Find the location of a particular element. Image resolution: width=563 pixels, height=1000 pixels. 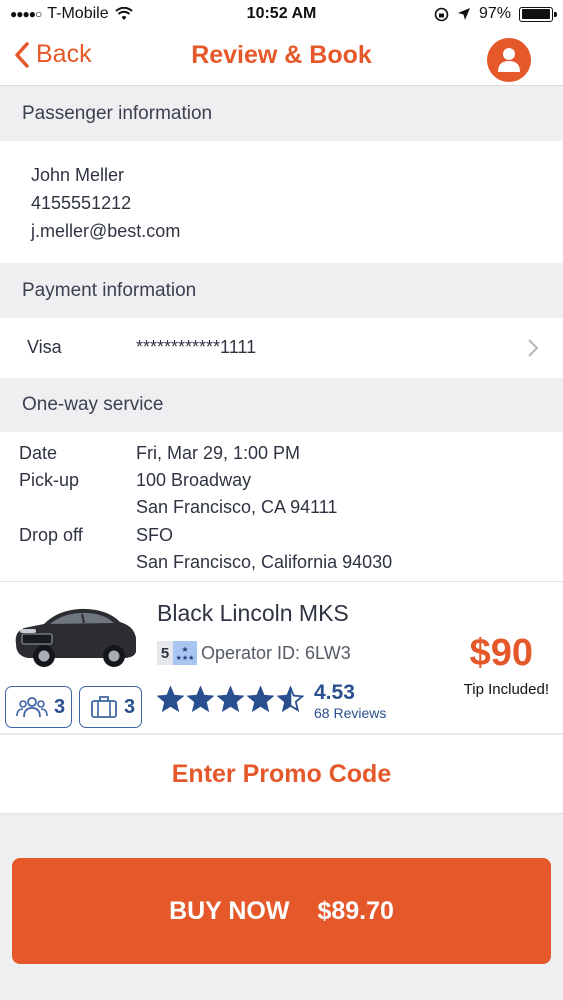

pickup-label: Pick-up is located at coordinates (49, 480).